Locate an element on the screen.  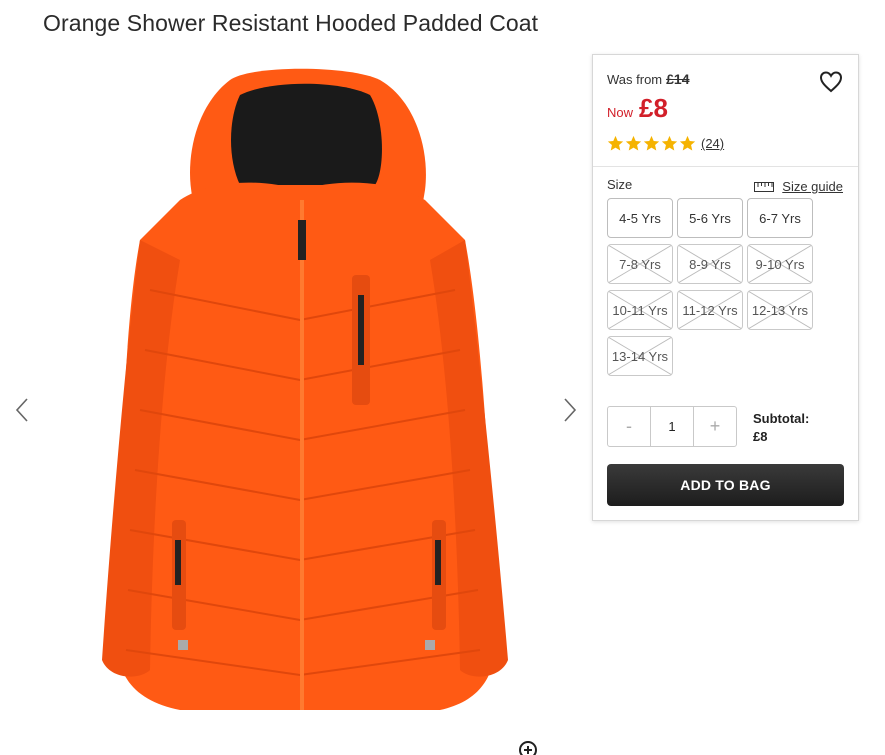
quantity-stepper: - 1 + is located at coordinates (672, 426).